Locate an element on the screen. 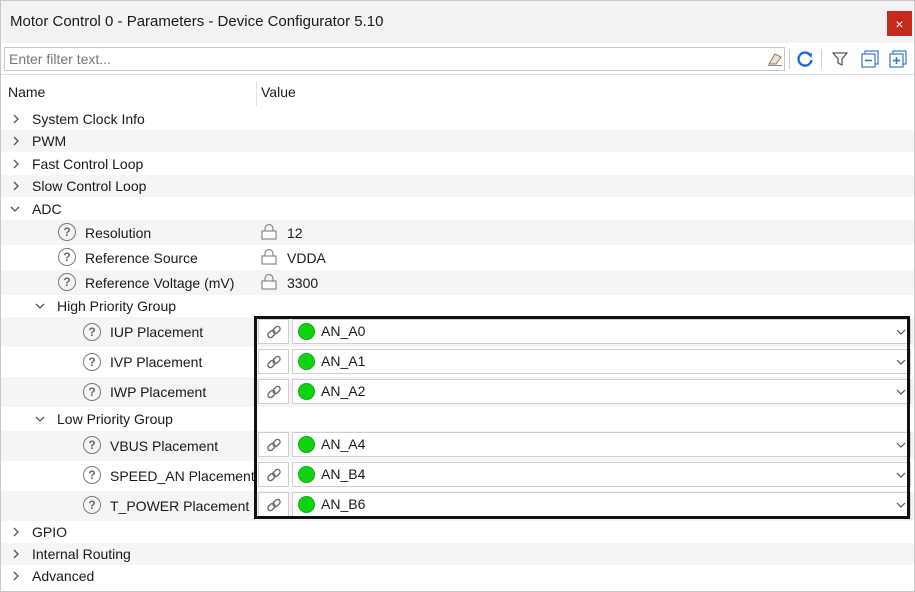 This screenshot has height=592, width=915. param-row-iwp: ? IWP Placement AN_A2 is located at coordinates (457, 392).